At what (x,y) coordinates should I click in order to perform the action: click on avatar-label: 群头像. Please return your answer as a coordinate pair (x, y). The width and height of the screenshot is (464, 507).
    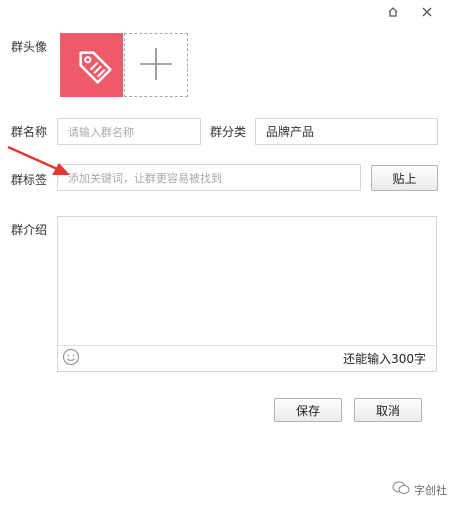
    Looking at the image, I should click on (29, 47).